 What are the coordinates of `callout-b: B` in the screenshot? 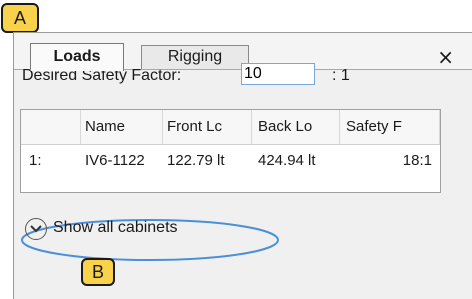 It's located at (98, 272).